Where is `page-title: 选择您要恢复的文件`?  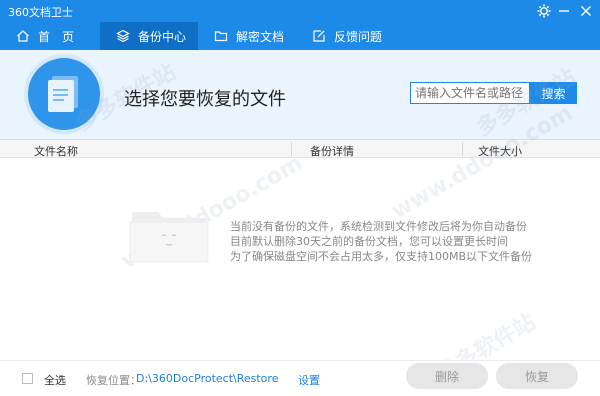 page-title: 选择您要恢复的文件 is located at coordinates (205, 99).